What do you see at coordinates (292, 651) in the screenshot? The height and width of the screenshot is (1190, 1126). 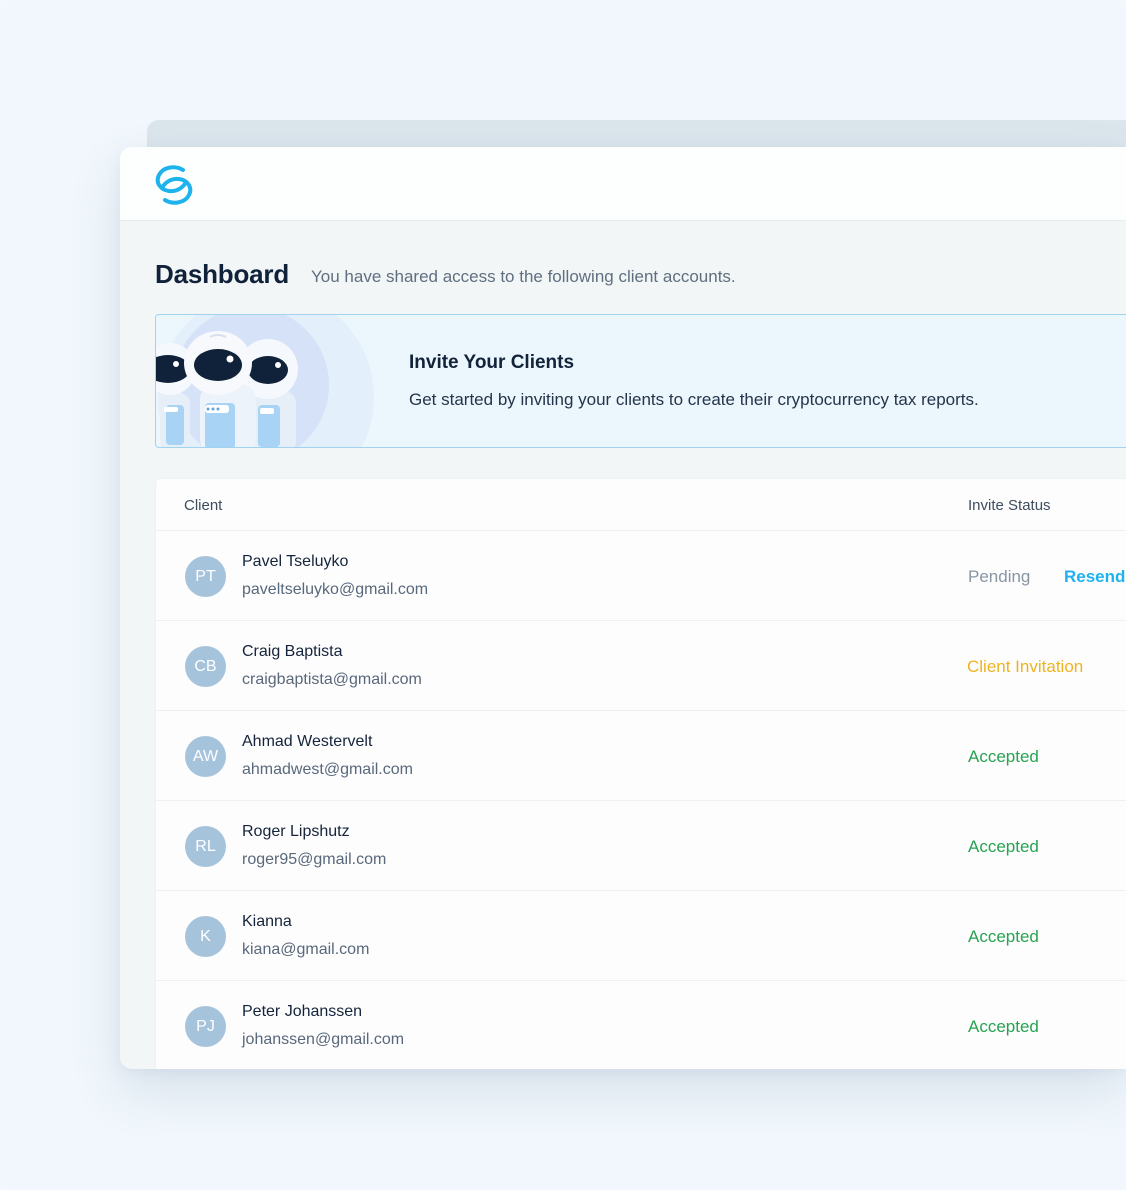 I see `client-name: Craig Baptista` at bounding box center [292, 651].